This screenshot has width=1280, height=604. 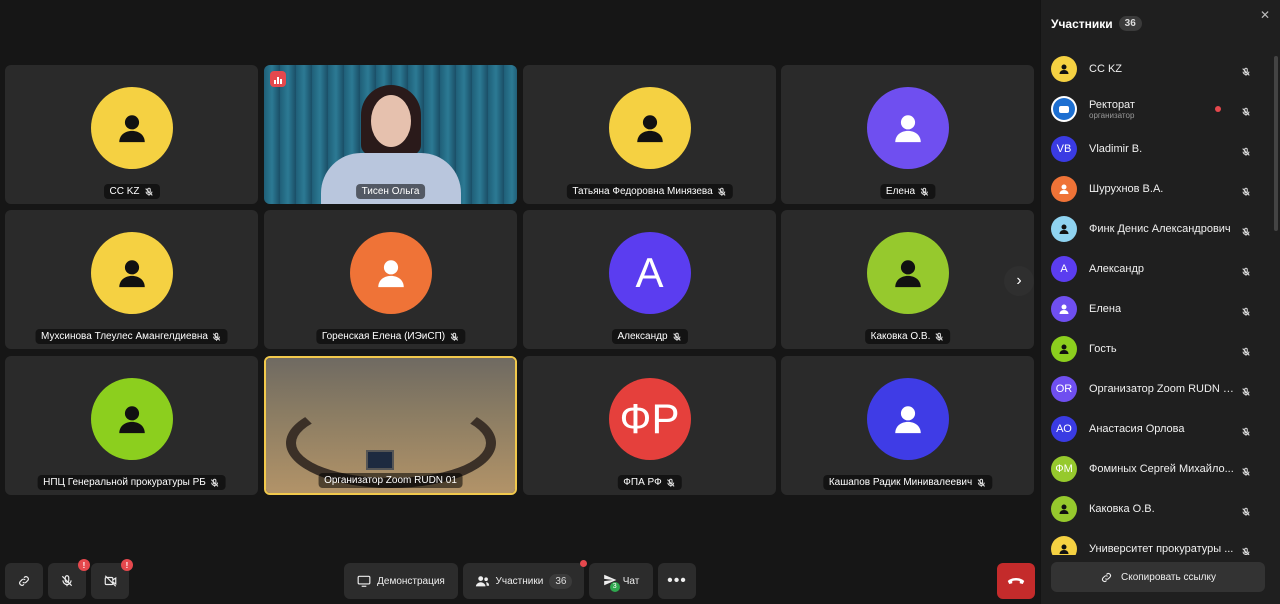 What do you see at coordinates (1276, 143) in the screenshot?
I see `participant-list-scrollbar` at bounding box center [1276, 143].